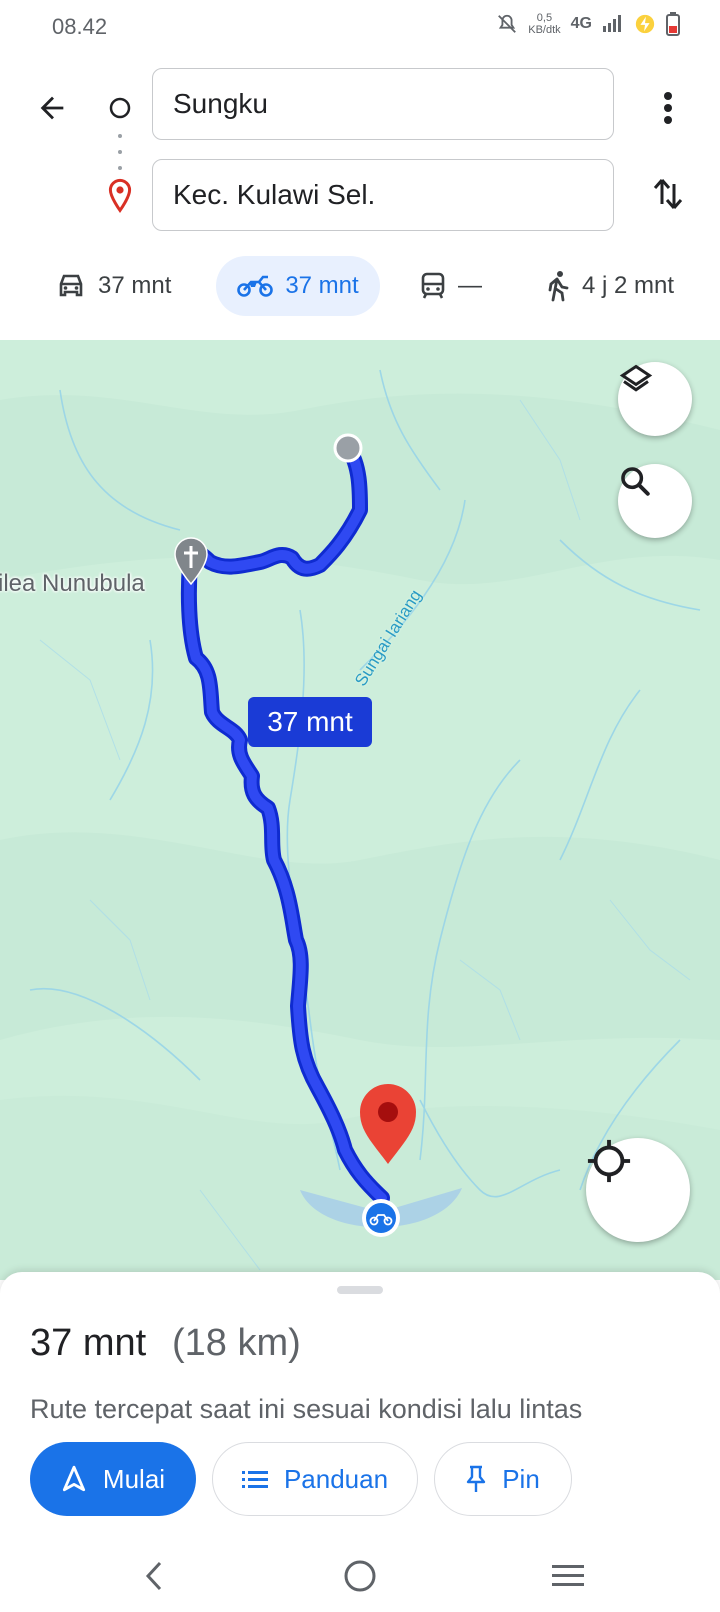 The width and height of the screenshot is (720, 1612). Describe the element at coordinates (236, 1343) in the screenshot. I see `route-distance: (18 km)` at that location.